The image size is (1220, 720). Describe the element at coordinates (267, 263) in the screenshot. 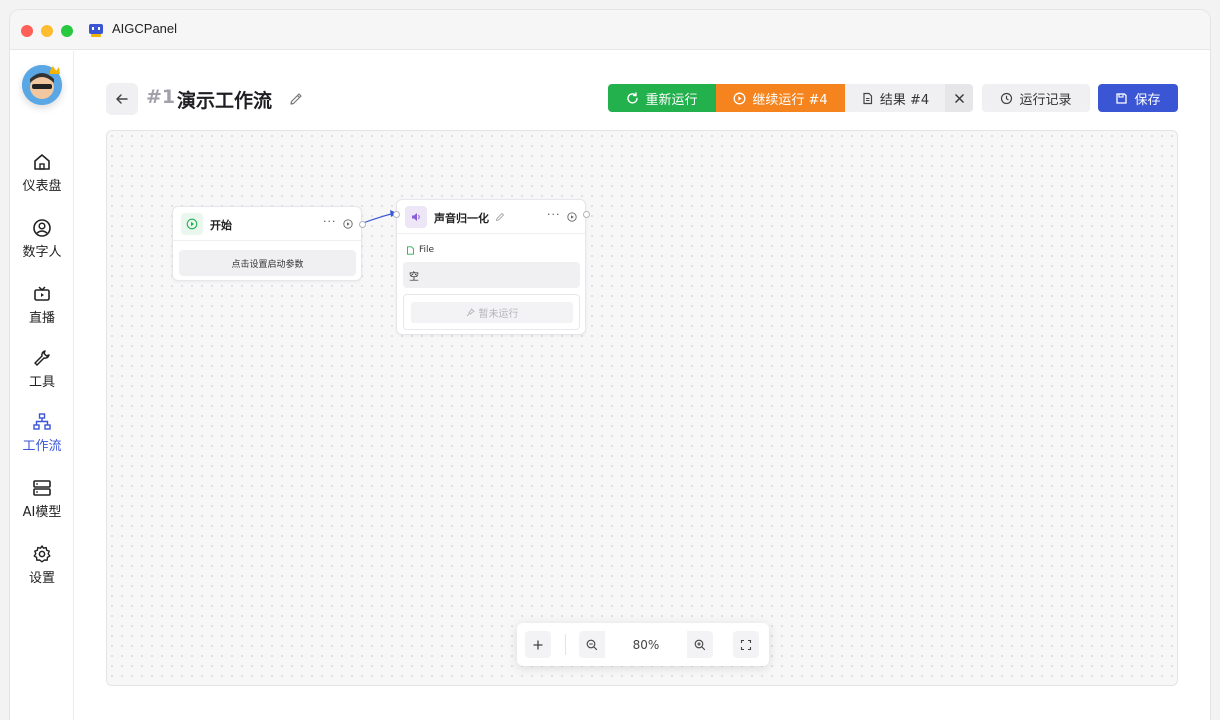

I see `set-start-params-button: 点击设置启动参数` at that location.